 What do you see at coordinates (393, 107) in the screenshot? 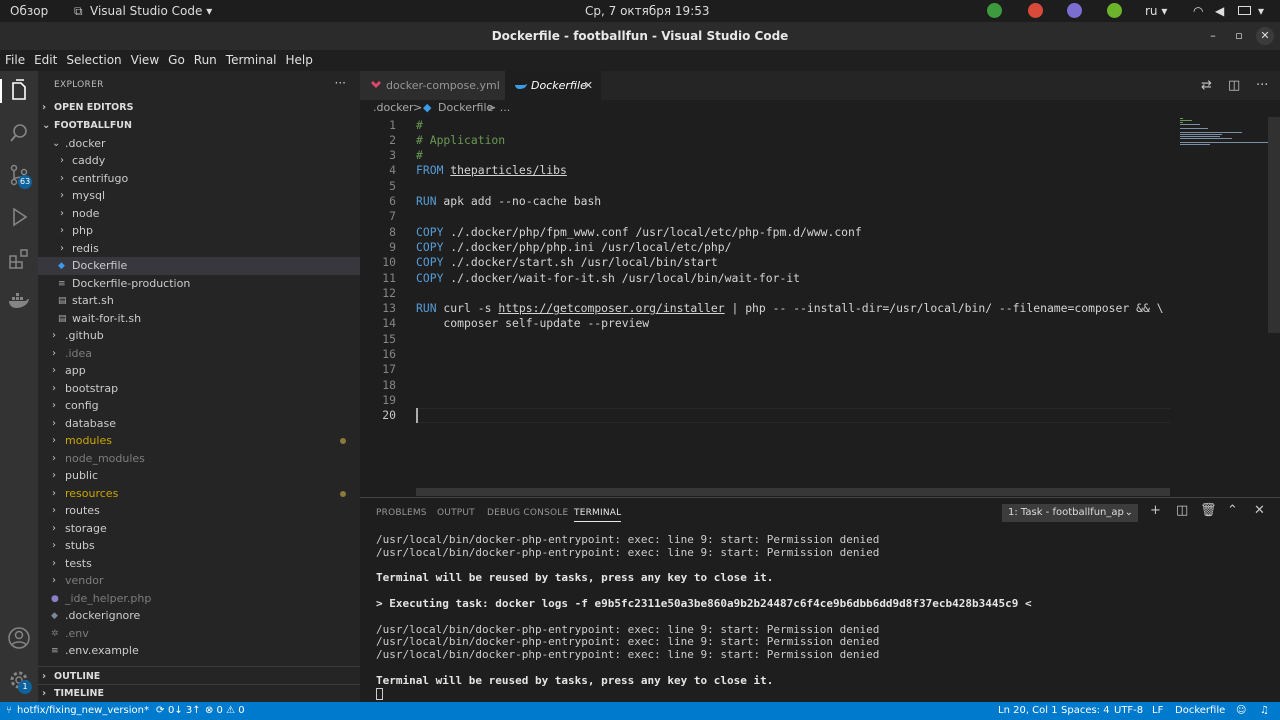
I see `breadcrumb-folder: .docker` at bounding box center [393, 107].